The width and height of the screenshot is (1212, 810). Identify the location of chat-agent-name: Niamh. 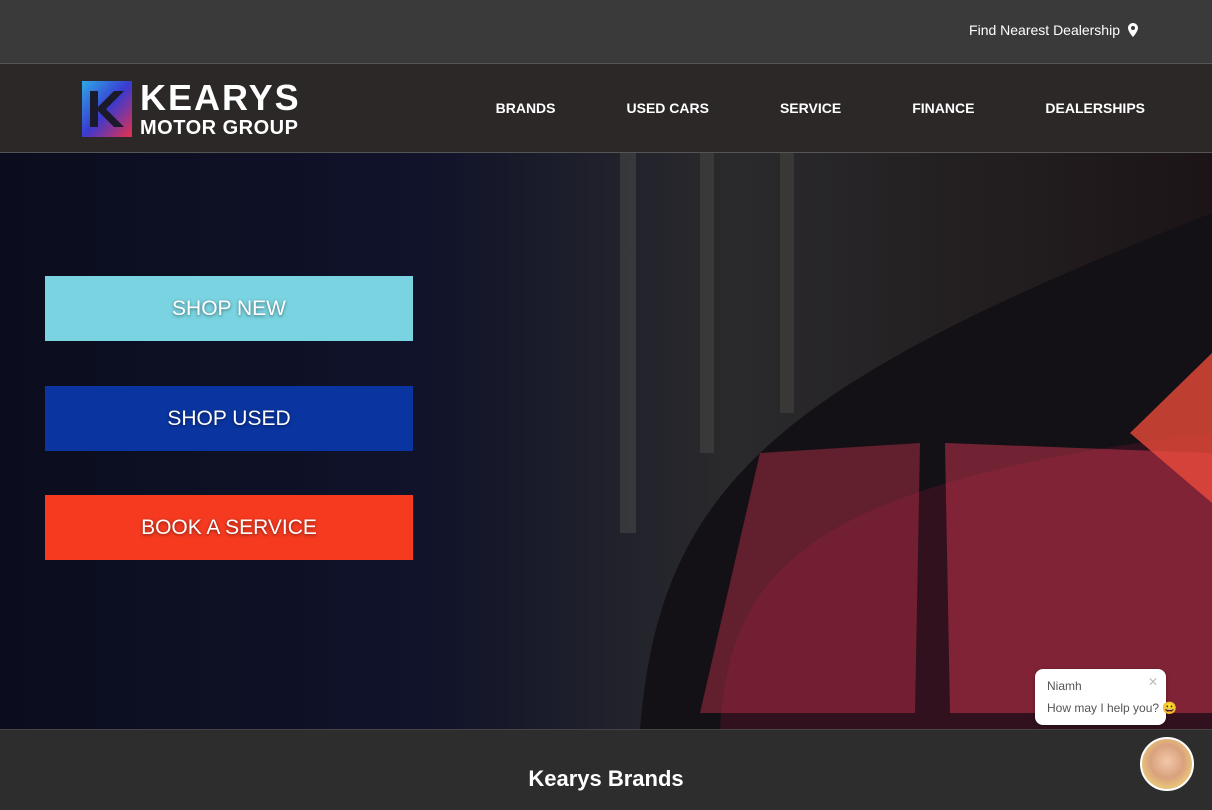
(1064, 686).